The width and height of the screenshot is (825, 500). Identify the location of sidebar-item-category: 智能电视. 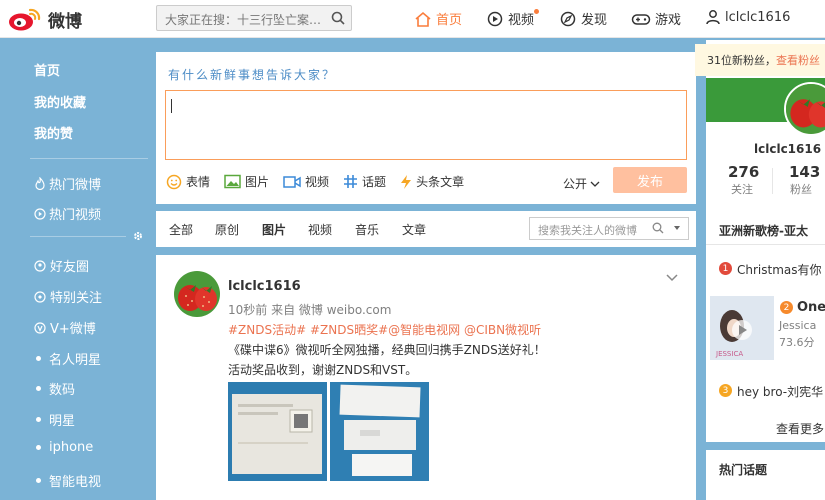
(67, 480).